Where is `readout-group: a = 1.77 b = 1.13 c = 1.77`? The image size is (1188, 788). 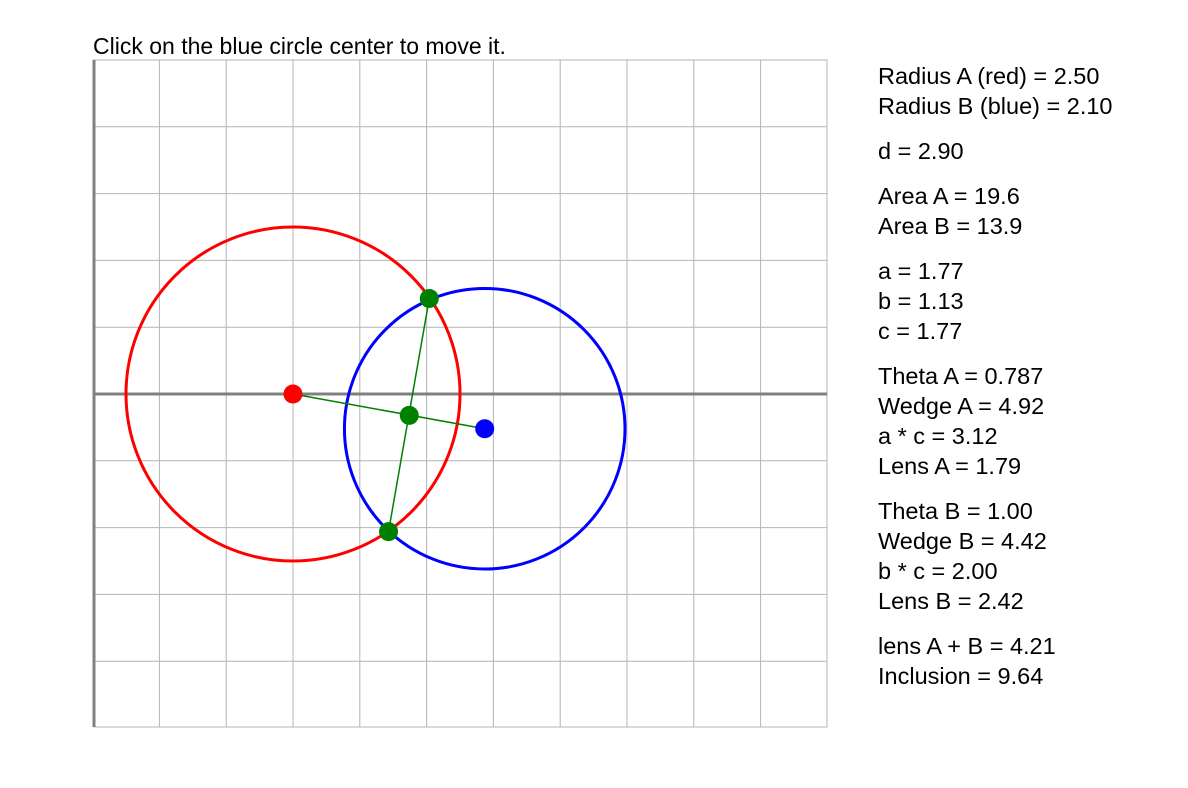 readout-group: a = 1.77 b = 1.13 c = 1.77 is located at coordinates (1028, 301).